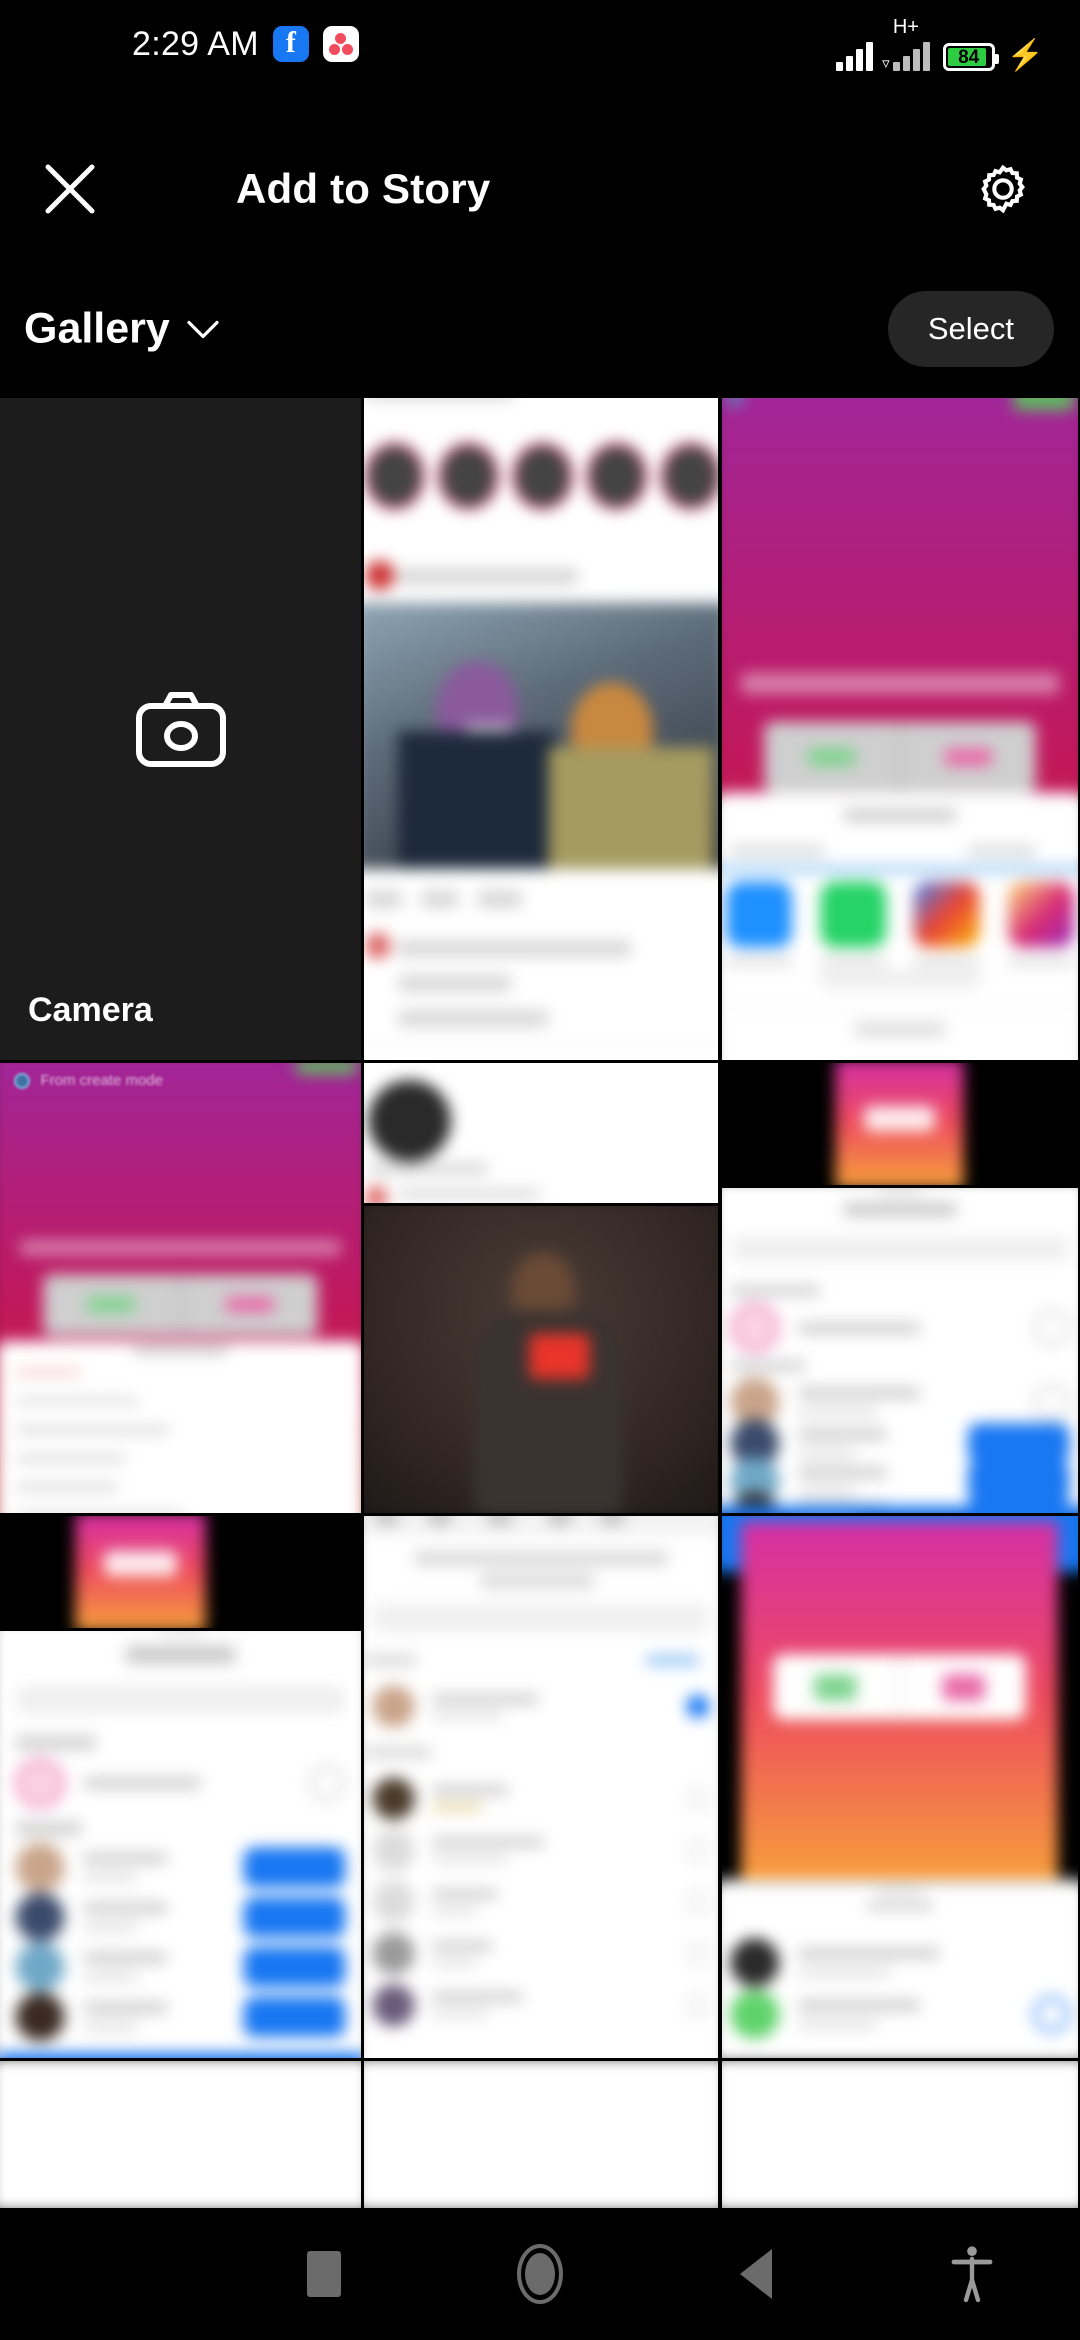 This screenshot has height=2340, width=1080. I want to click on home-icon, so click(540, 2274).